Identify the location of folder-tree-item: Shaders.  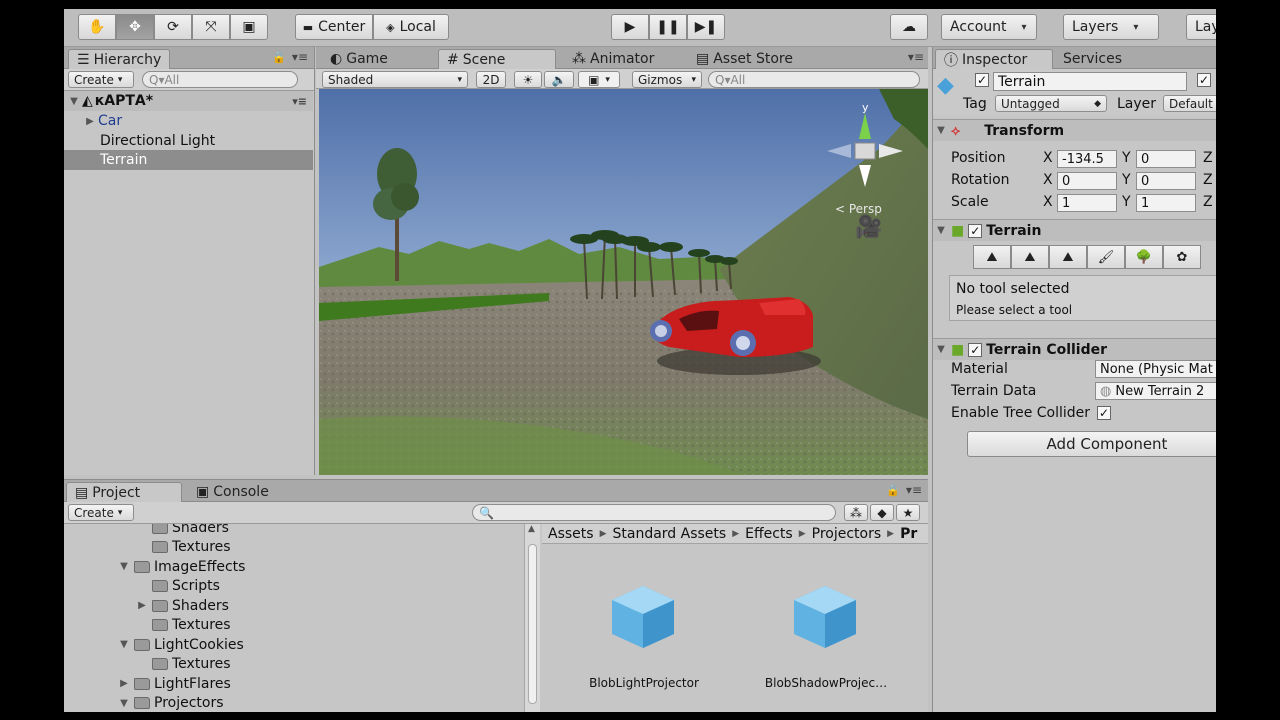
(182, 530).